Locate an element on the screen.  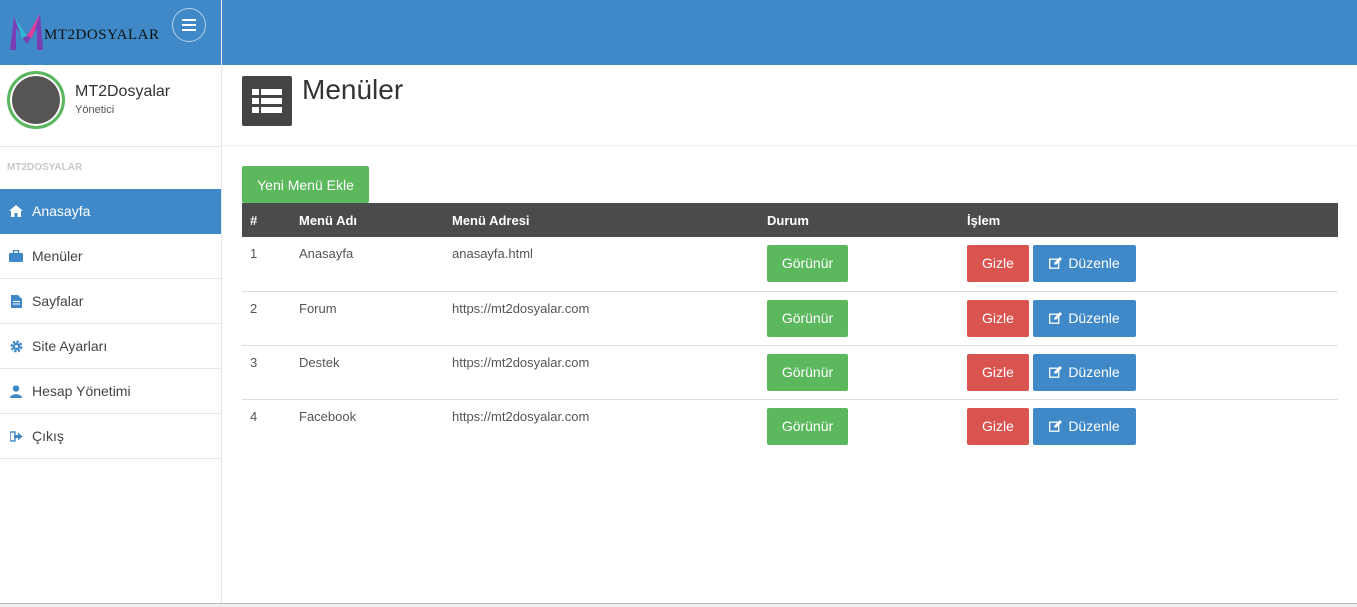
page-header: Menüler is located at coordinates (789, 105).